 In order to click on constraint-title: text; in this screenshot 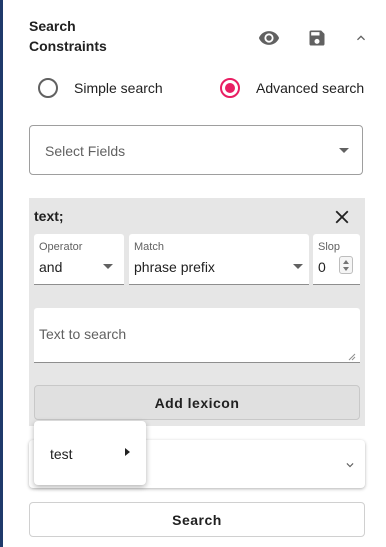, I will do `click(49, 216)`.